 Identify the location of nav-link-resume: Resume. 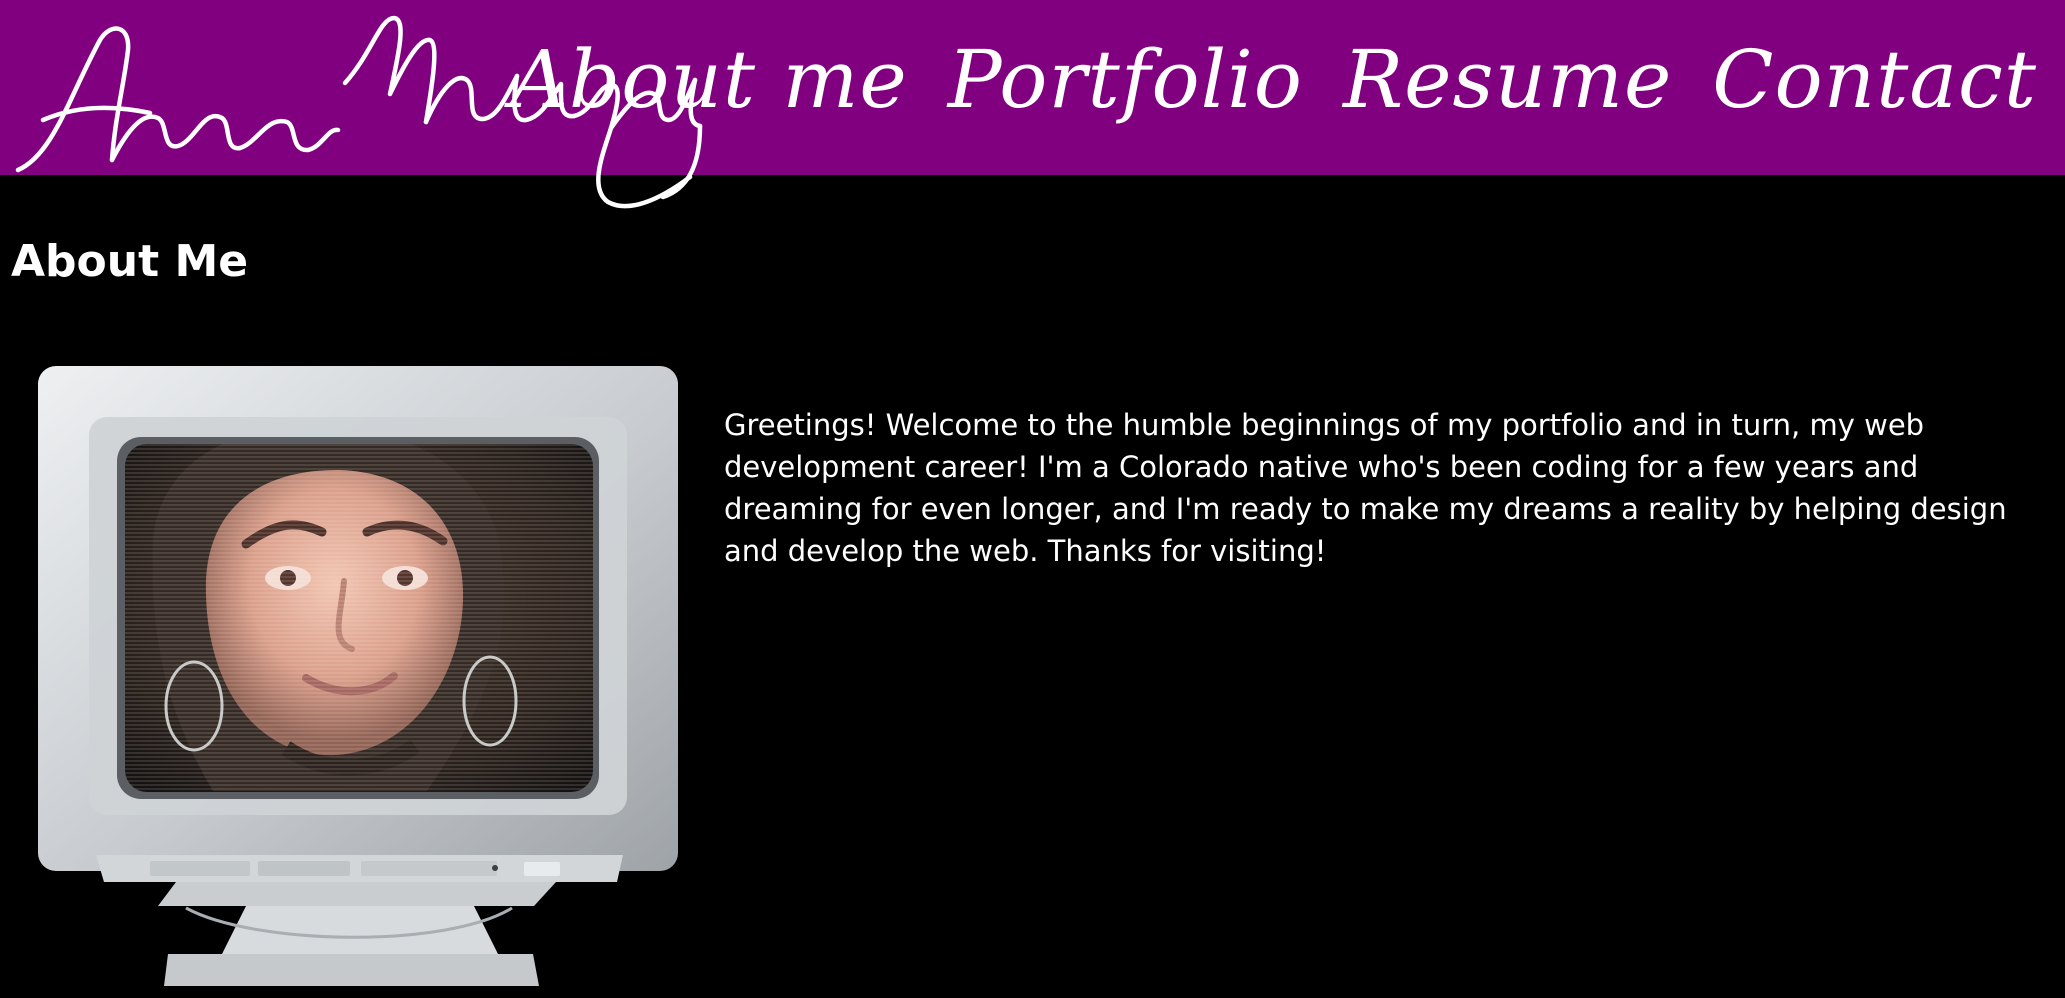
(1507, 80).